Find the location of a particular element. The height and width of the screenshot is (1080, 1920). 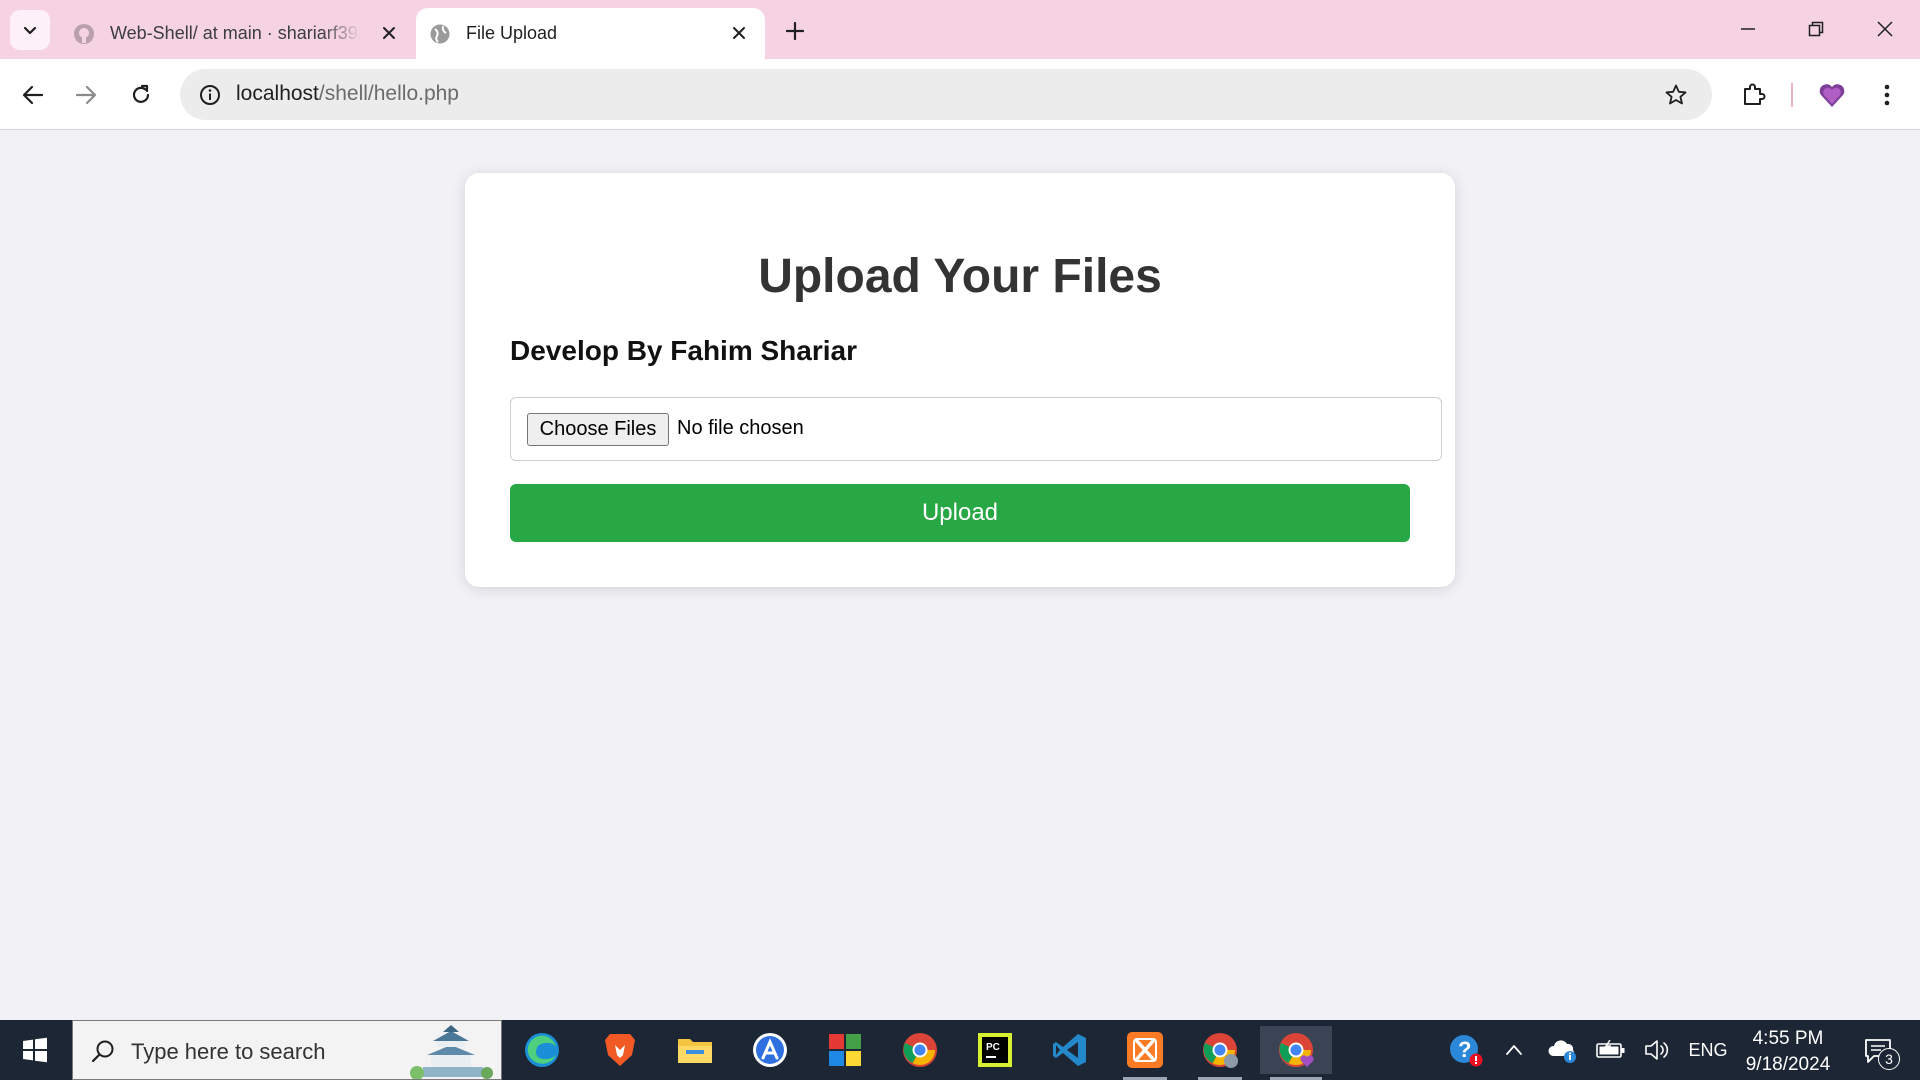

address-bar: localhost/shell/hello.php is located at coordinates (946, 94).